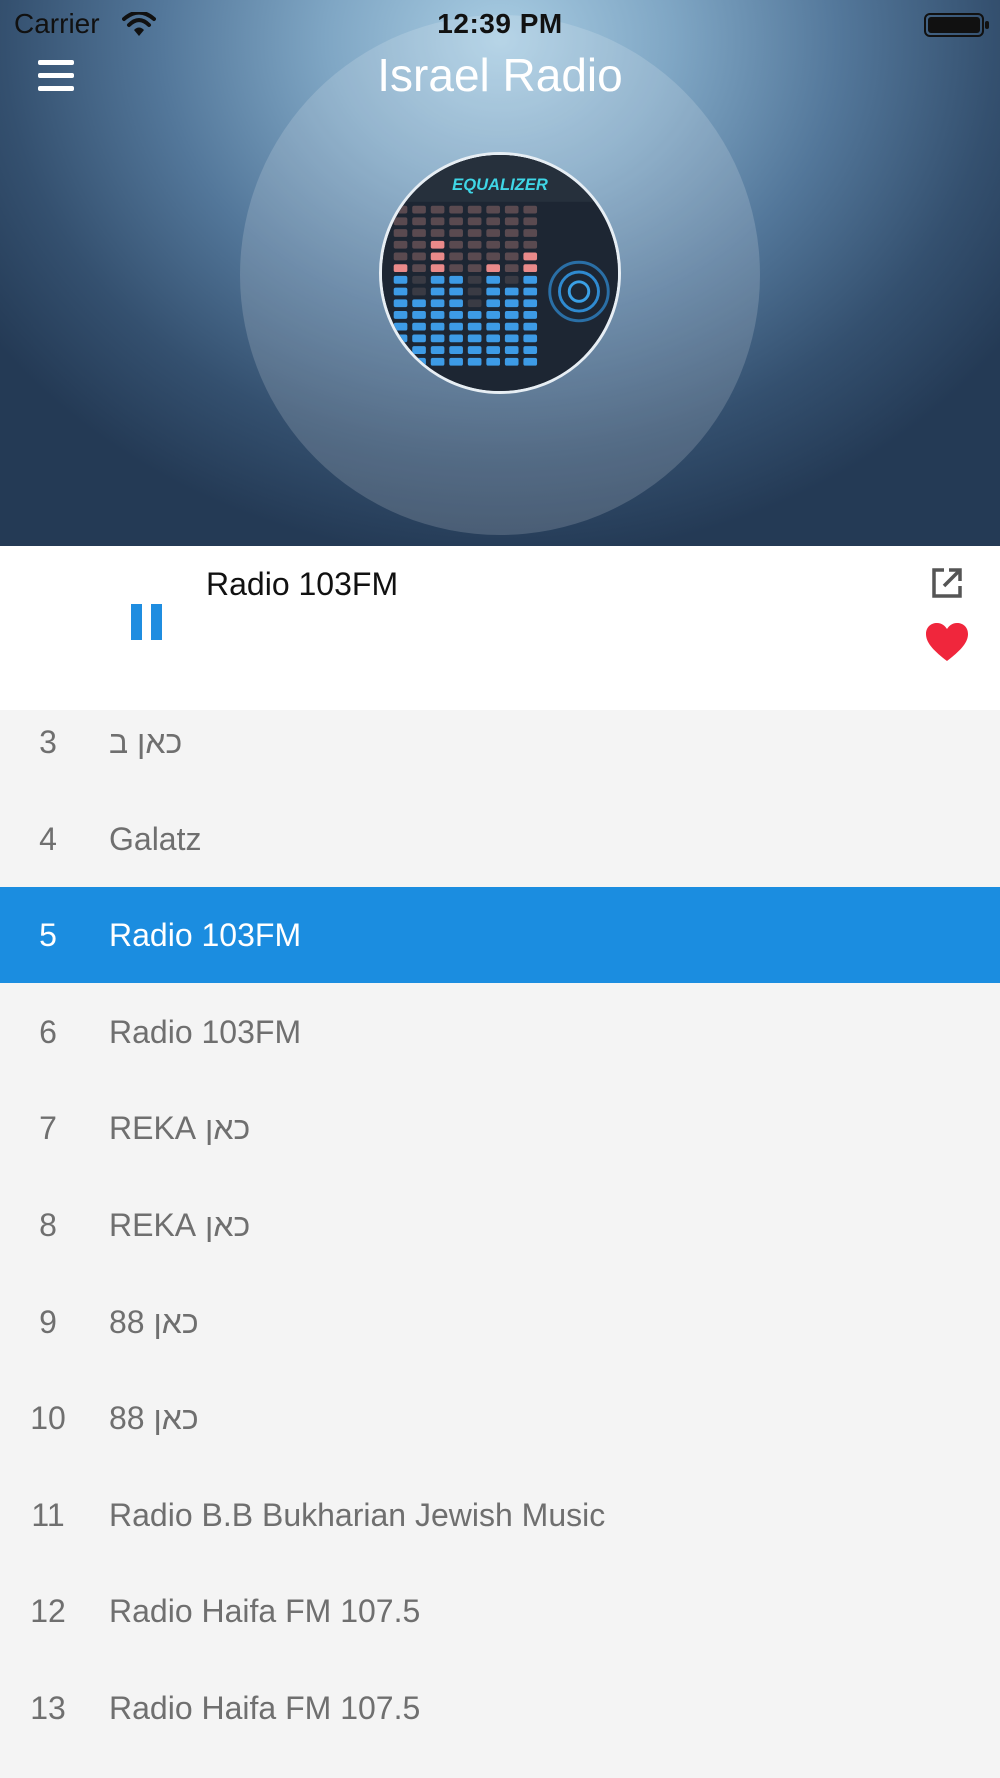 The image size is (1000, 1778). I want to click on station-number: 6, so click(48, 1031).